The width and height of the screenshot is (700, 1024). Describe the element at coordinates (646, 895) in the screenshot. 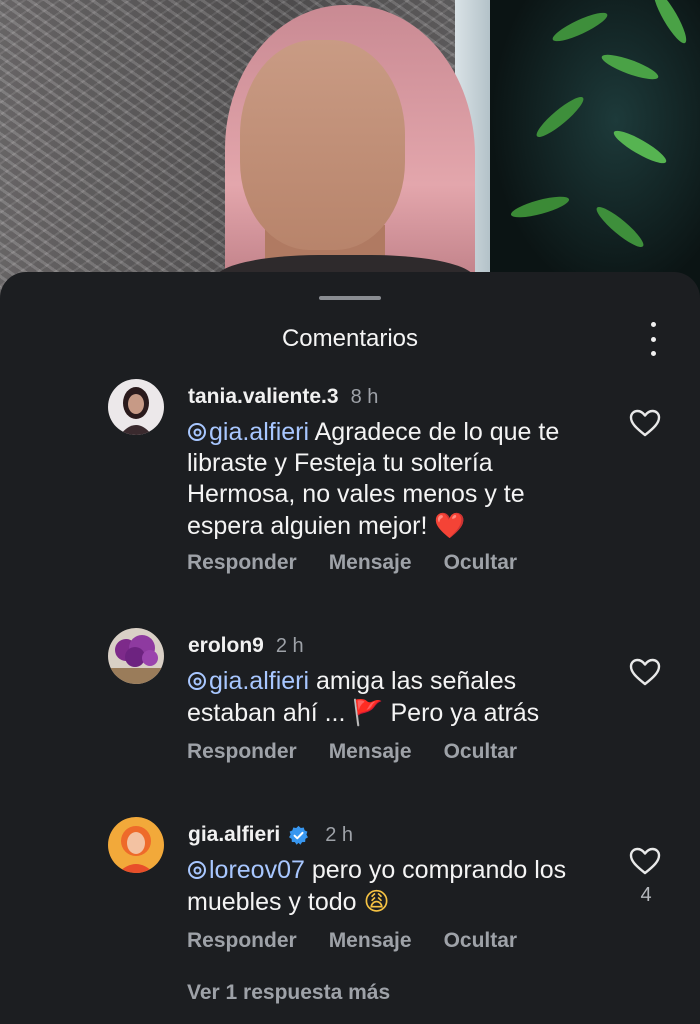

I see `like-count: 4` at that location.